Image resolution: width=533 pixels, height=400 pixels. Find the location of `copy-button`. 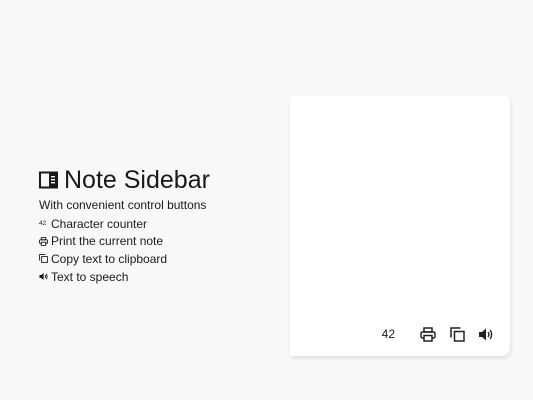

copy-button is located at coordinates (457, 334).